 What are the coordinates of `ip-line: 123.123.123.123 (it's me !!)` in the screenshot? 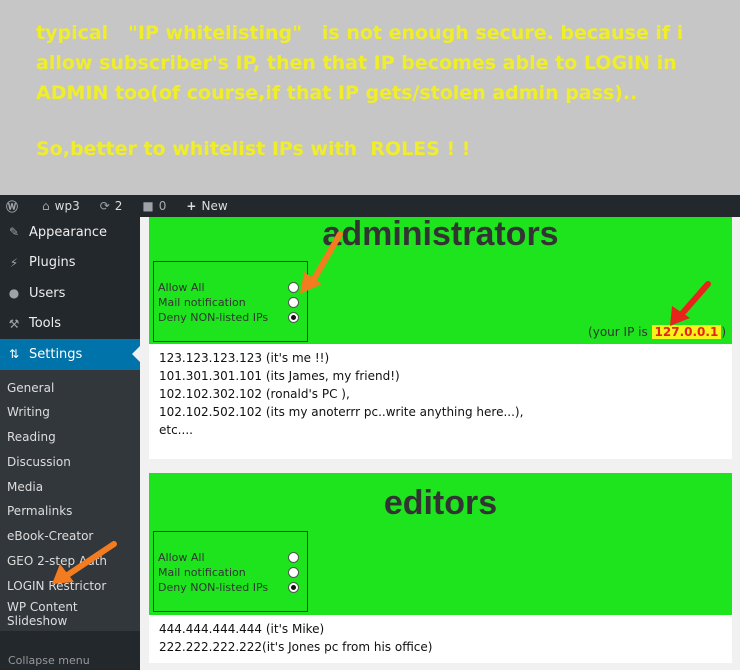 It's located at (244, 358).